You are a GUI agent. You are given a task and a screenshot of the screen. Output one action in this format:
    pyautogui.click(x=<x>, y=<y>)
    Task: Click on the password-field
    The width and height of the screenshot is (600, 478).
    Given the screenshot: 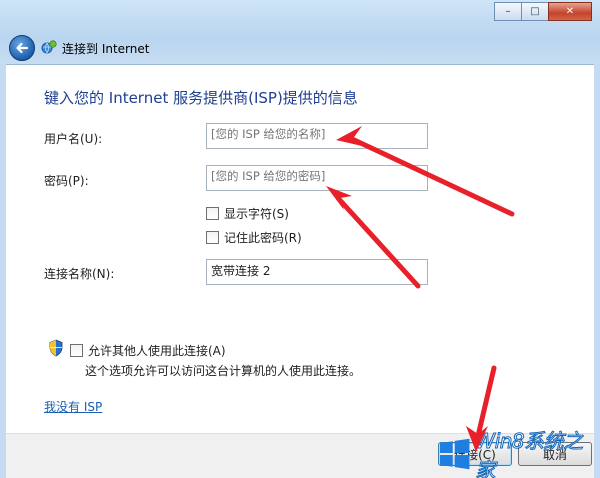 What is the action you would take?
    pyautogui.click(x=317, y=178)
    